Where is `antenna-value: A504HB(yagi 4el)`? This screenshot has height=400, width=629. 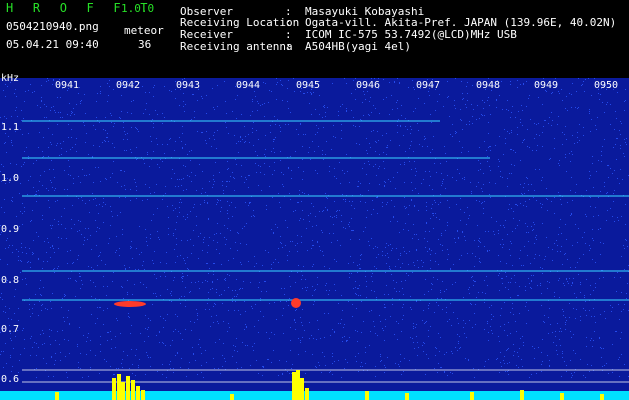 antenna-value: A504HB(yagi 4el) is located at coordinates (358, 46).